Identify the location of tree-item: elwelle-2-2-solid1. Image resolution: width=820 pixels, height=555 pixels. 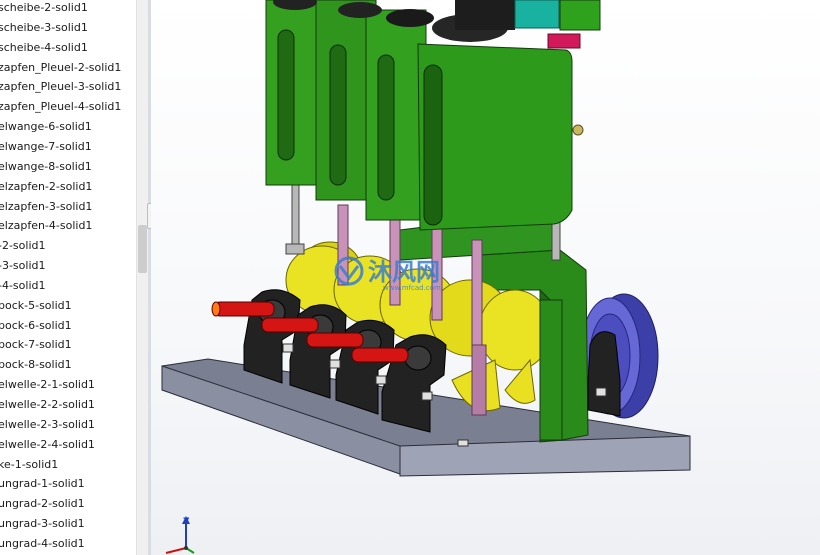
(47, 405).